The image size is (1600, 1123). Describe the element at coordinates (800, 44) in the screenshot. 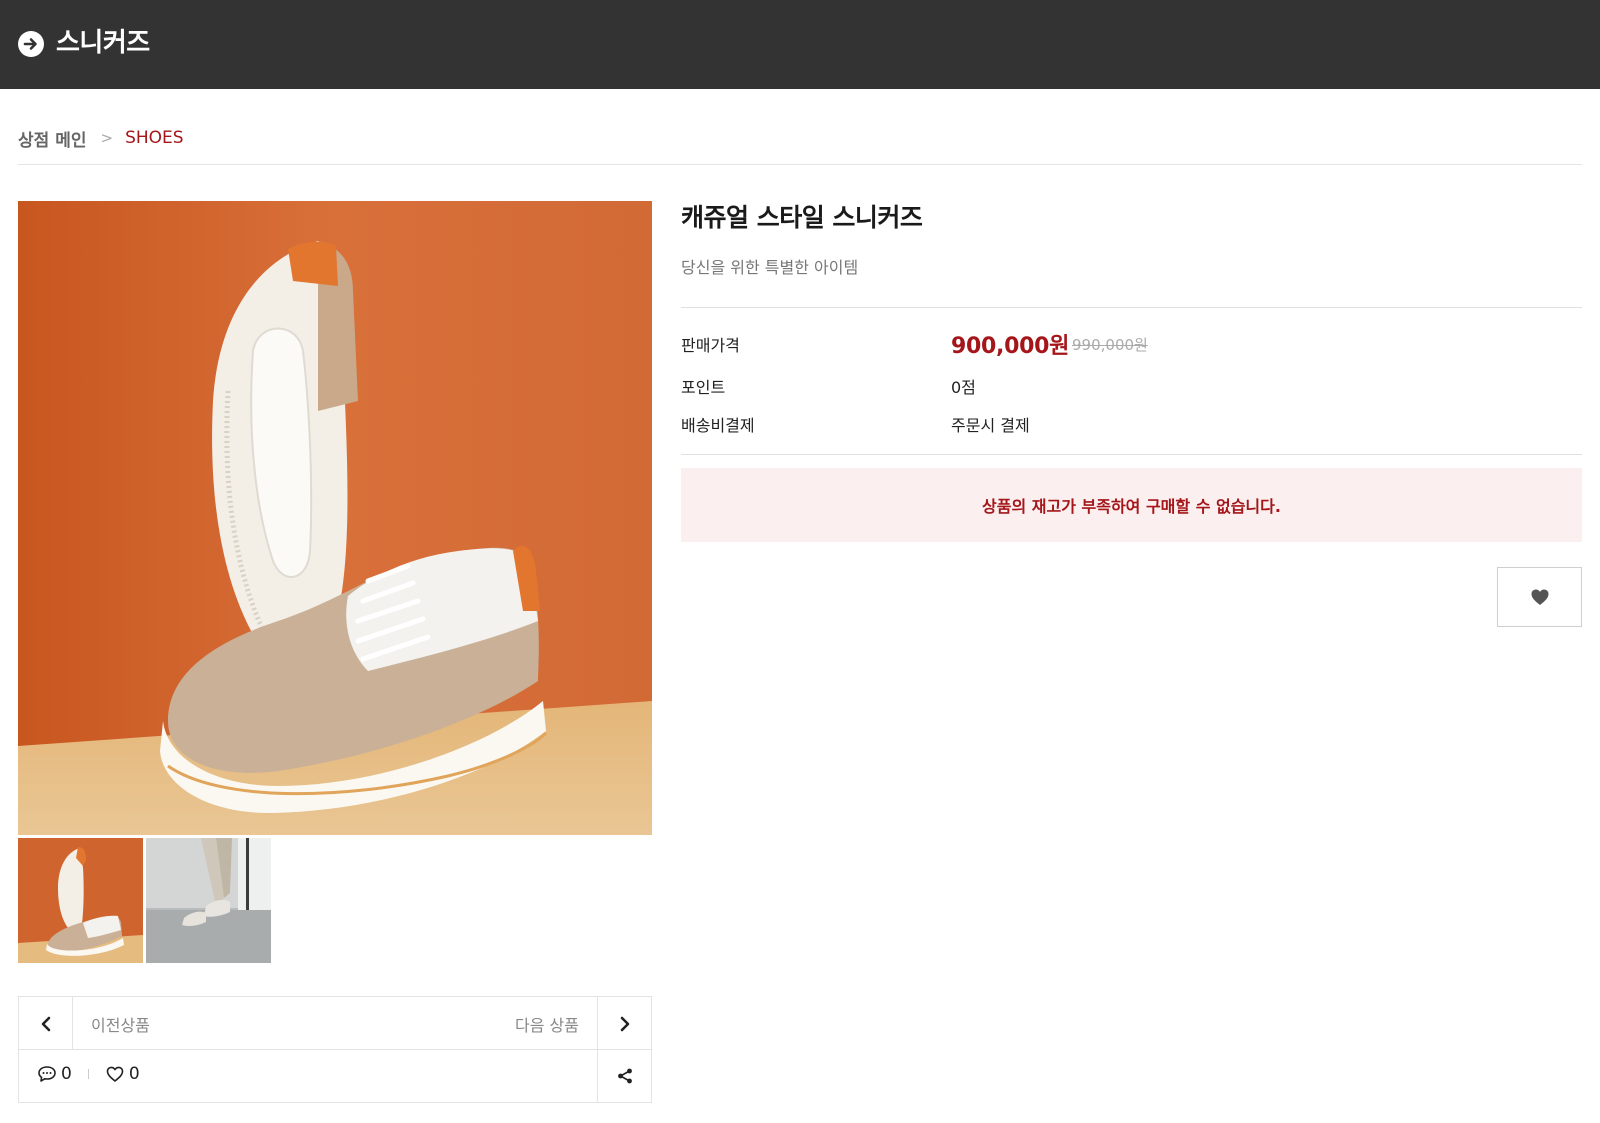

I see `top-header: 스니커즈` at that location.